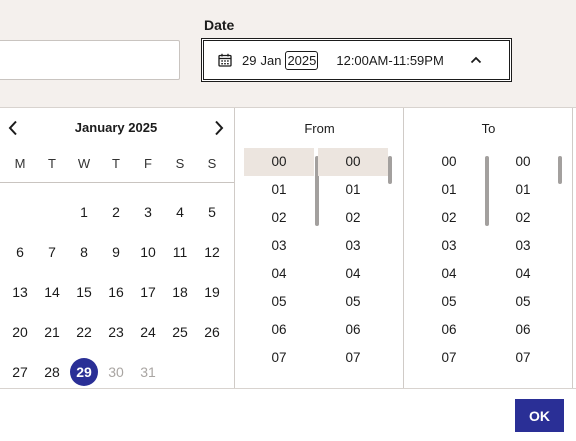  Describe the element at coordinates (523, 246) in the screenshot. I see `to-minute-option: 03` at that location.